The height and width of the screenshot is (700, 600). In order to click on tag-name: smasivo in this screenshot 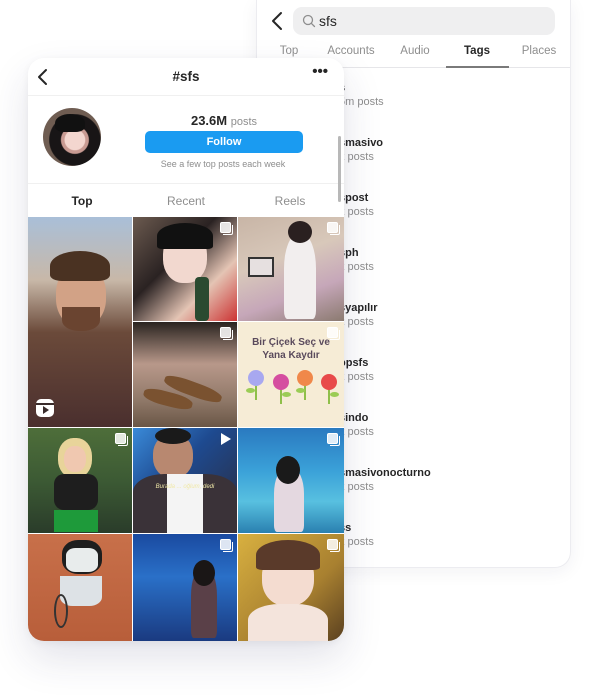, I will do `click(361, 143)`.